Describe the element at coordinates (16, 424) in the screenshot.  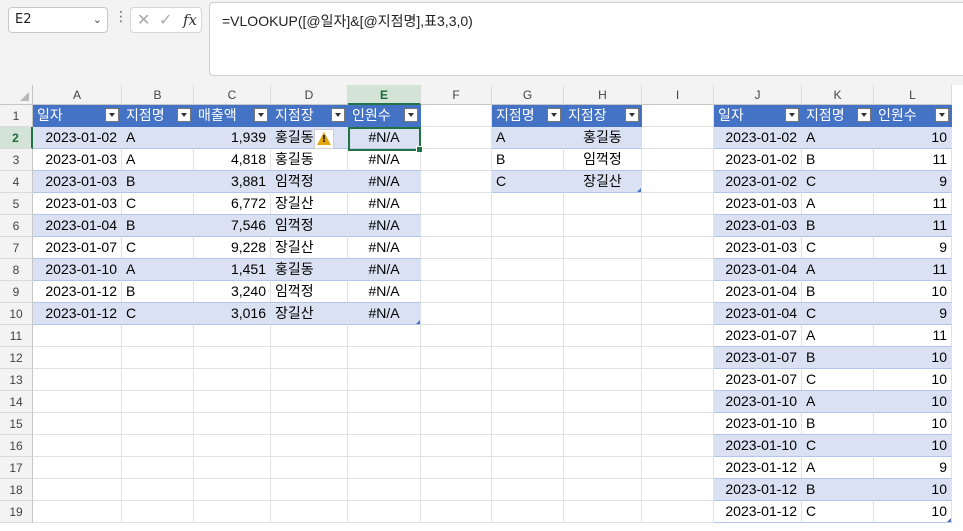
I see `row-header-15: 15` at that location.